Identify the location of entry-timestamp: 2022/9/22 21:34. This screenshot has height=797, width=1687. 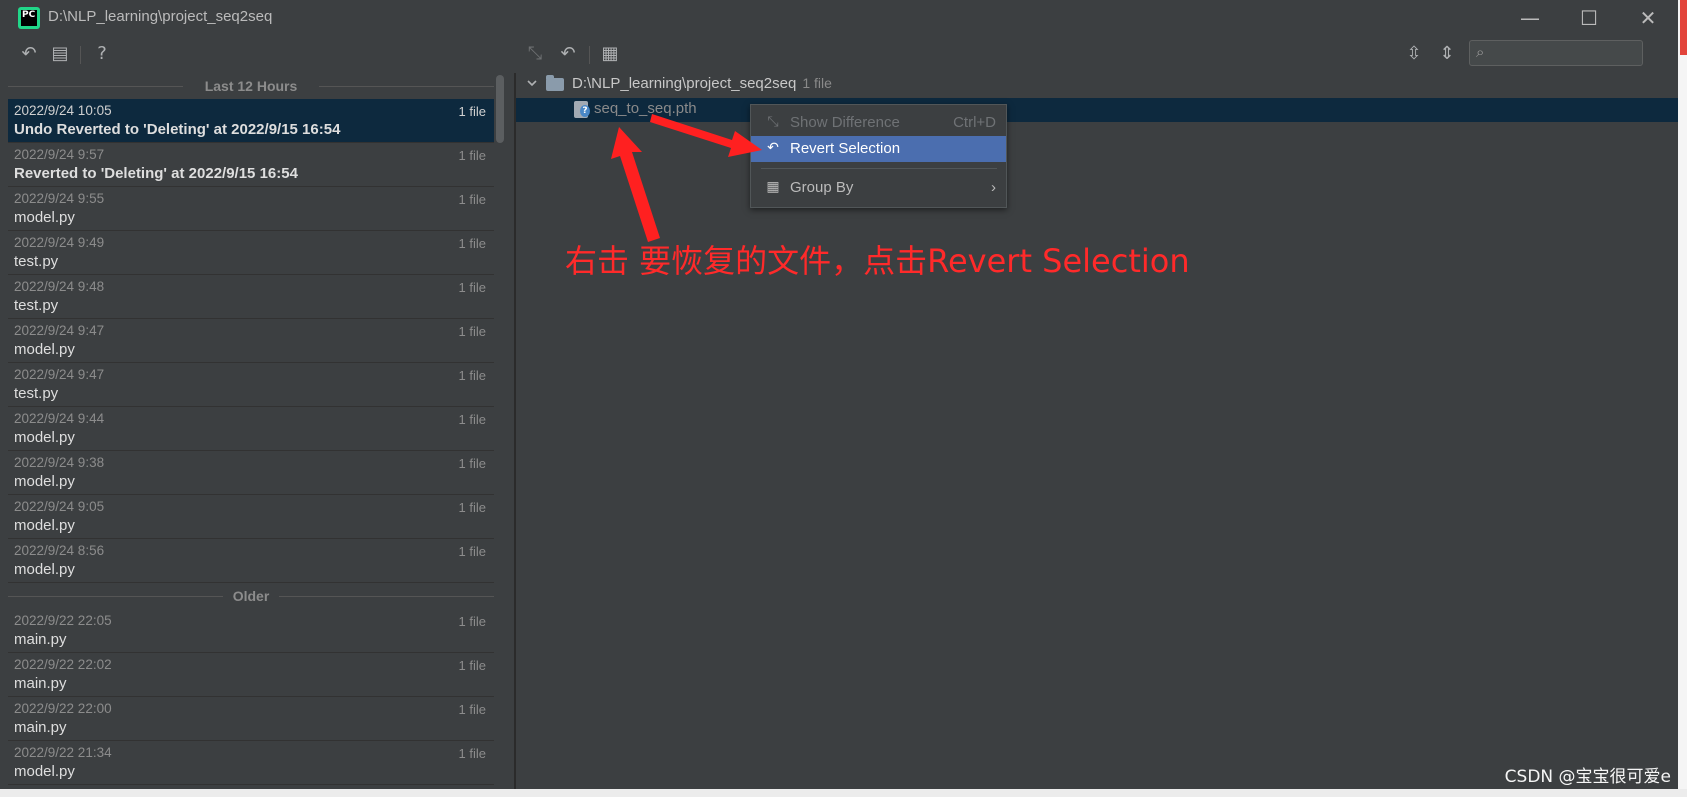
(63, 752).